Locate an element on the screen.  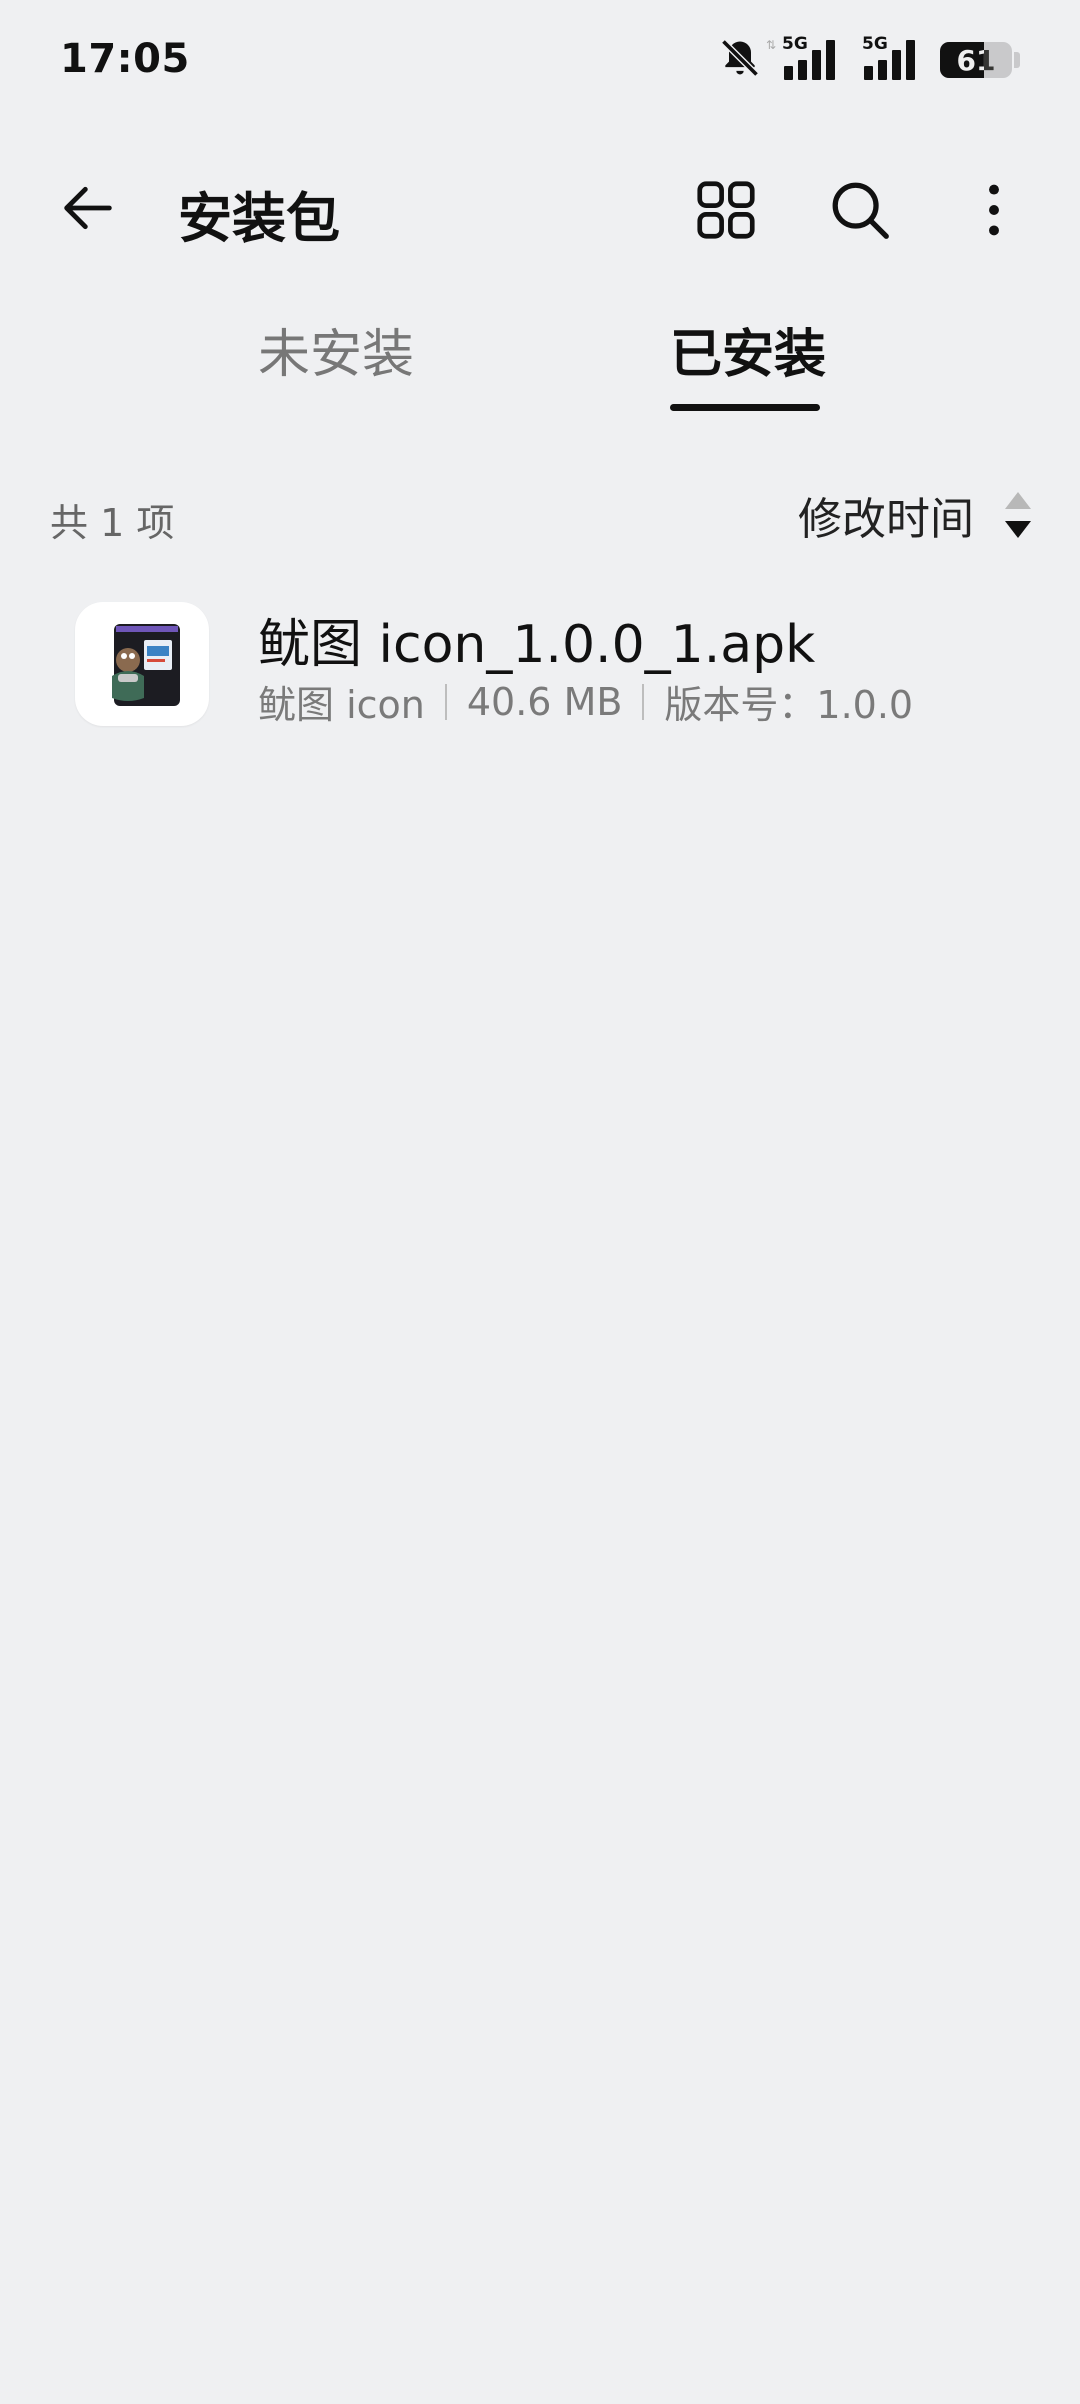
more-vert-icon is located at coordinates (994, 212).